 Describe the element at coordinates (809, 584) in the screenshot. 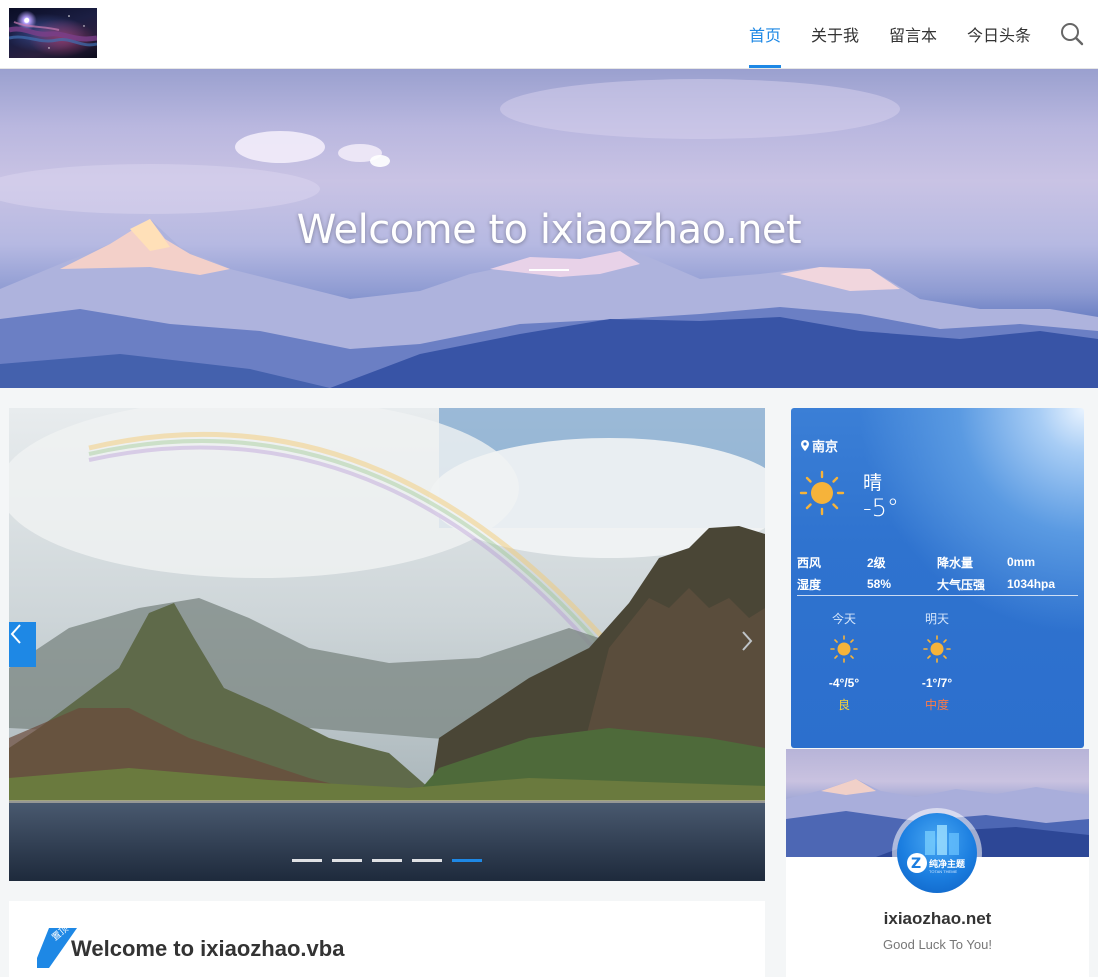

I see `humidity-label: 湿度` at that location.